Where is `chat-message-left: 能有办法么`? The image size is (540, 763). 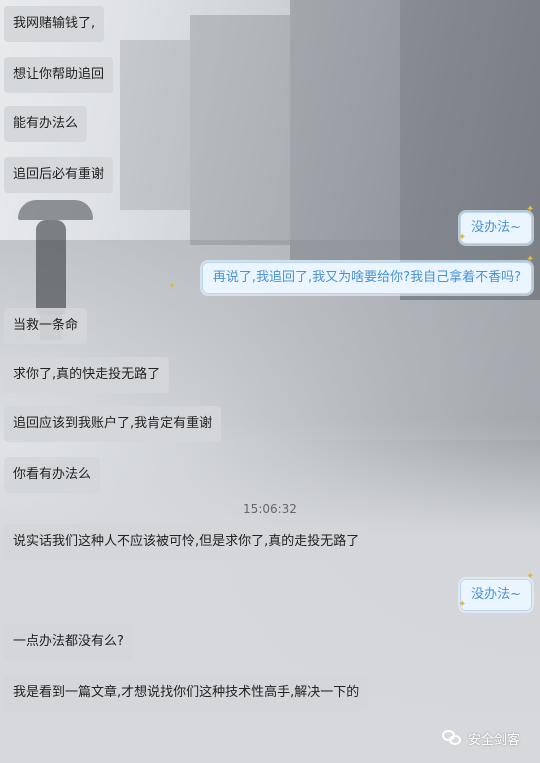 chat-message-left: 能有办法么 is located at coordinates (46, 124).